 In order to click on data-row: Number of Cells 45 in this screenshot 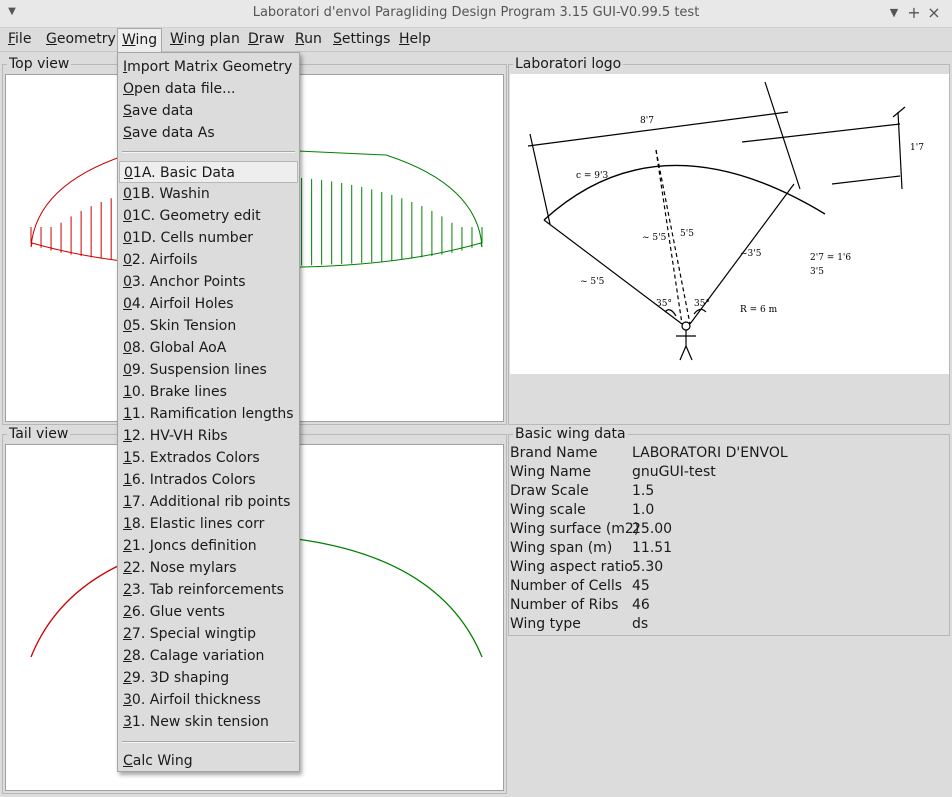, I will do `click(580, 586)`.